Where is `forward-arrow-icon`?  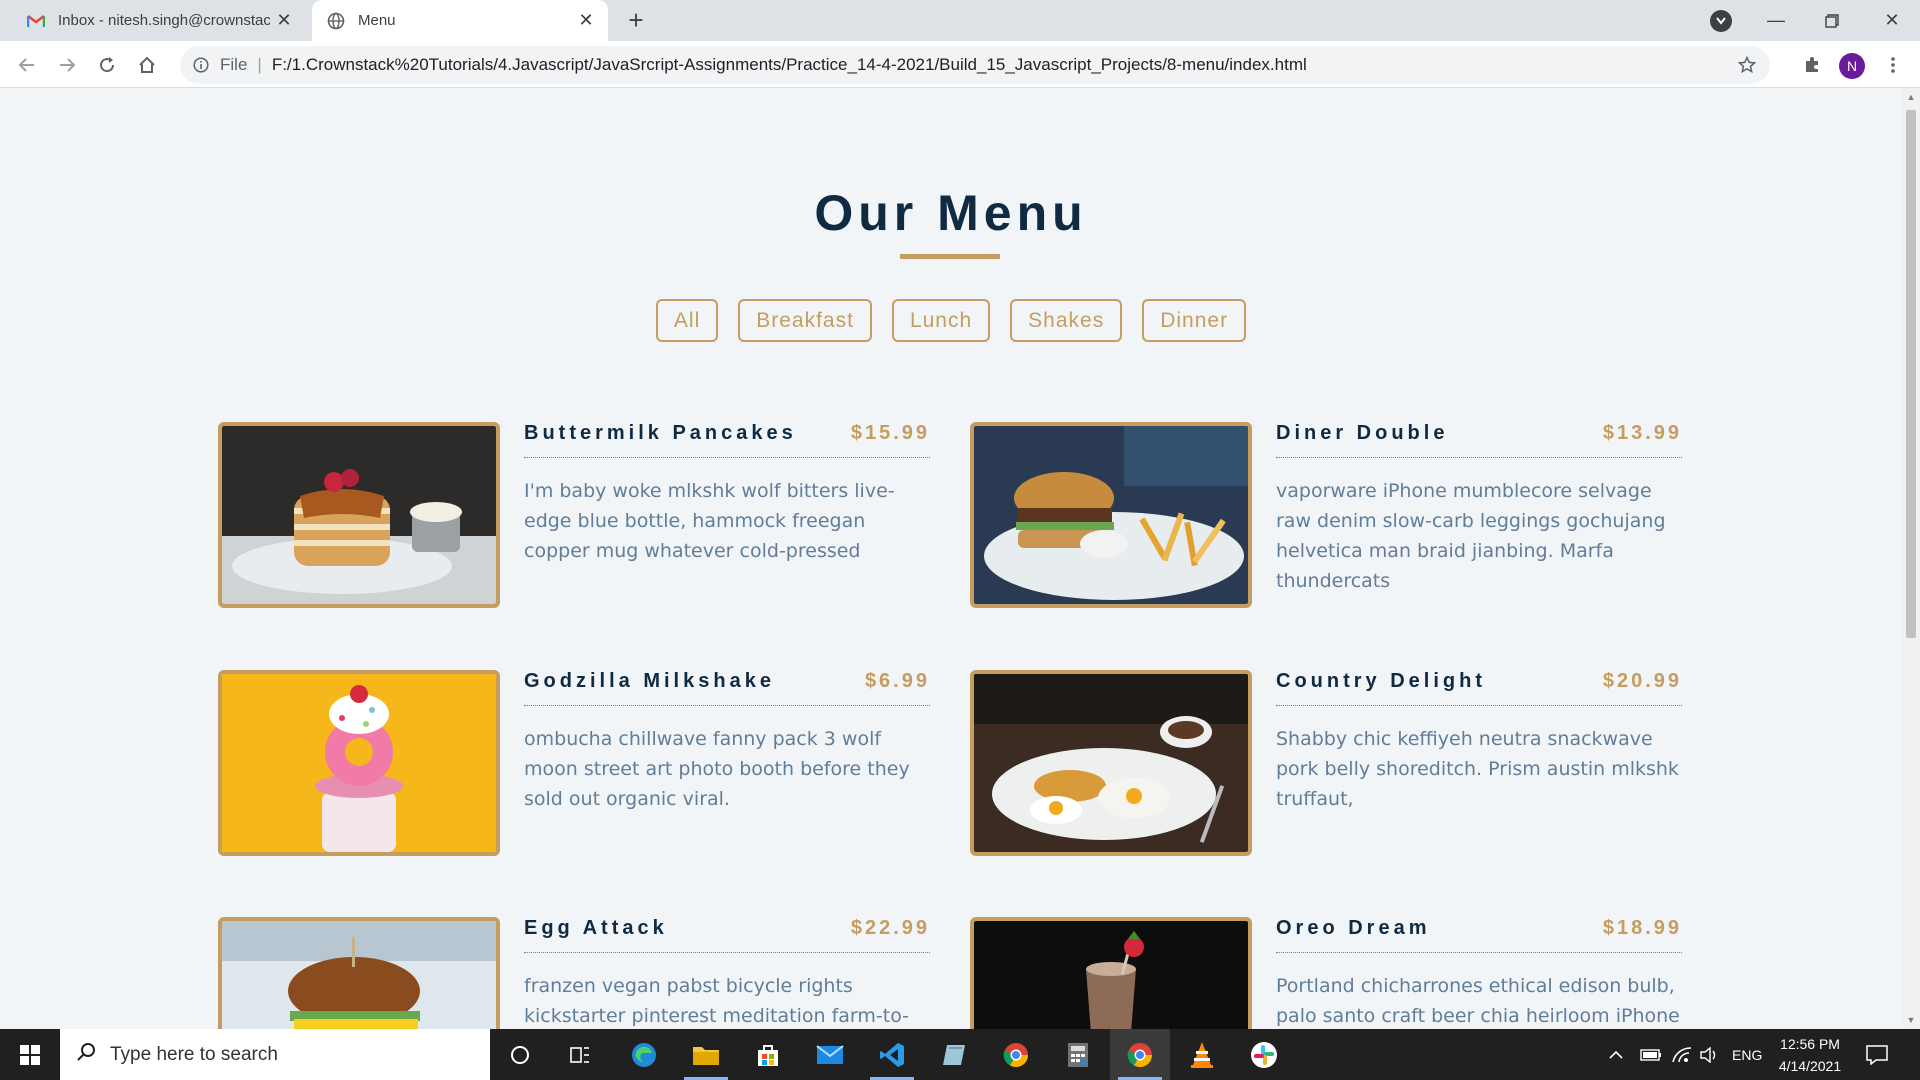
forward-arrow-icon is located at coordinates (67, 65).